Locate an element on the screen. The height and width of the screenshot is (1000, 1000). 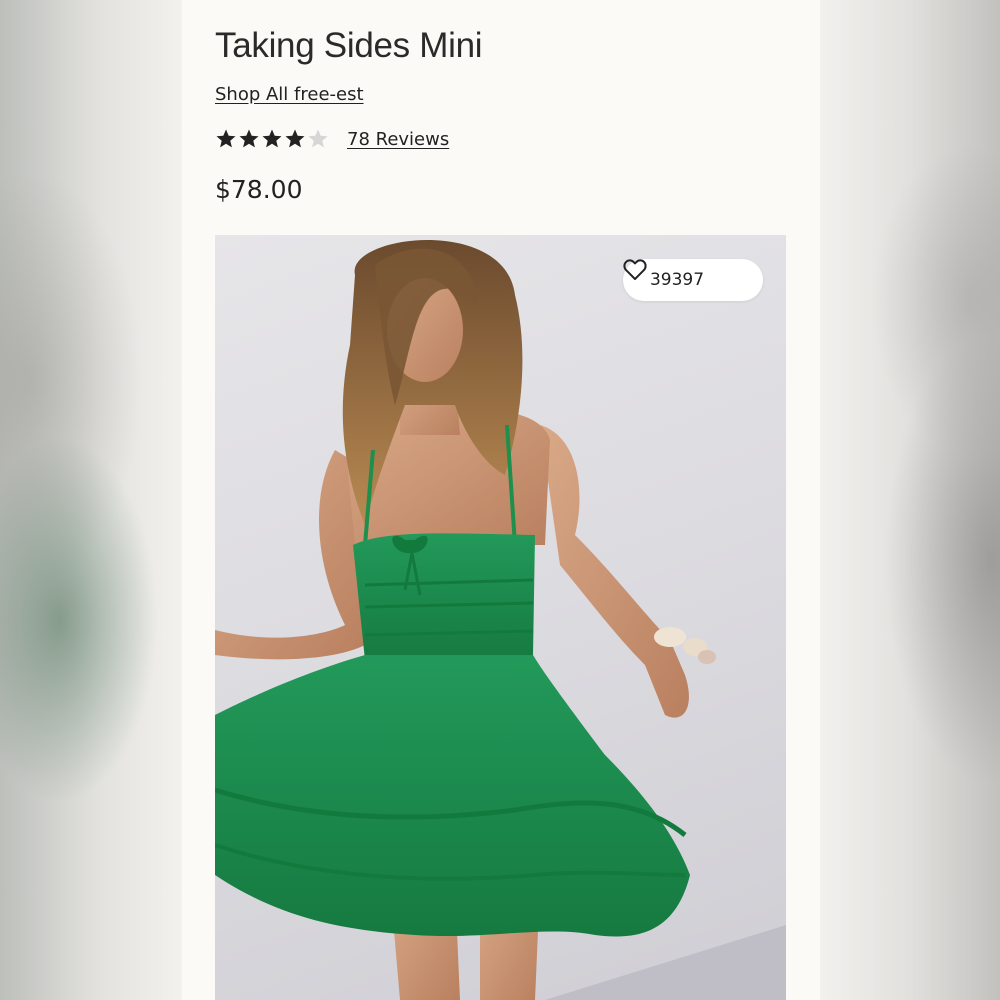
favorite-button: 39397 is located at coordinates (693, 280).